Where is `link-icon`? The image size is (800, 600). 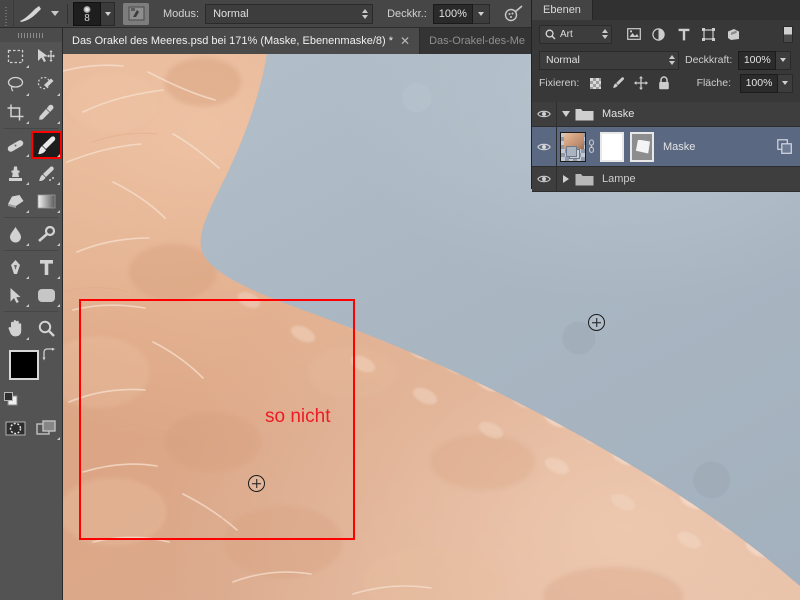 link-icon is located at coordinates (591, 146).